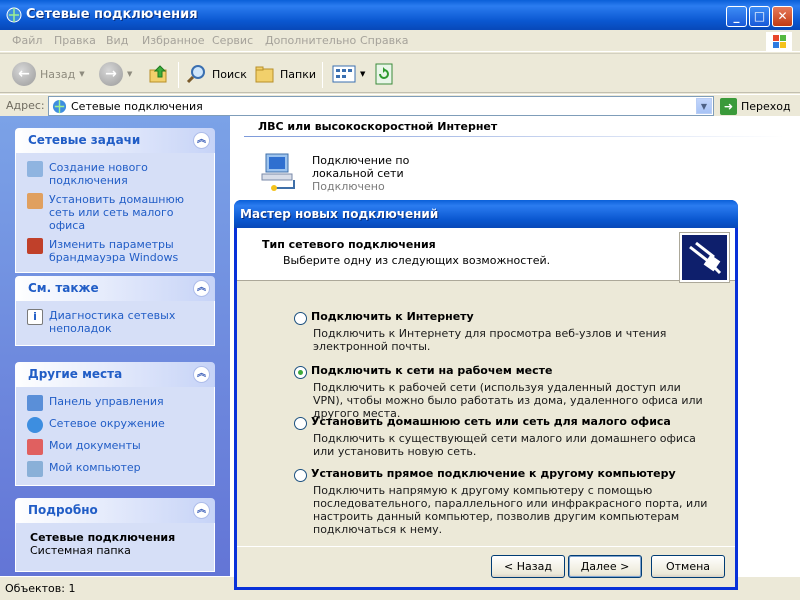 The height and width of the screenshot is (600, 800). Describe the element at coordinates (35, 403) in the screenshot. I see `control-panel-icon` at that location.